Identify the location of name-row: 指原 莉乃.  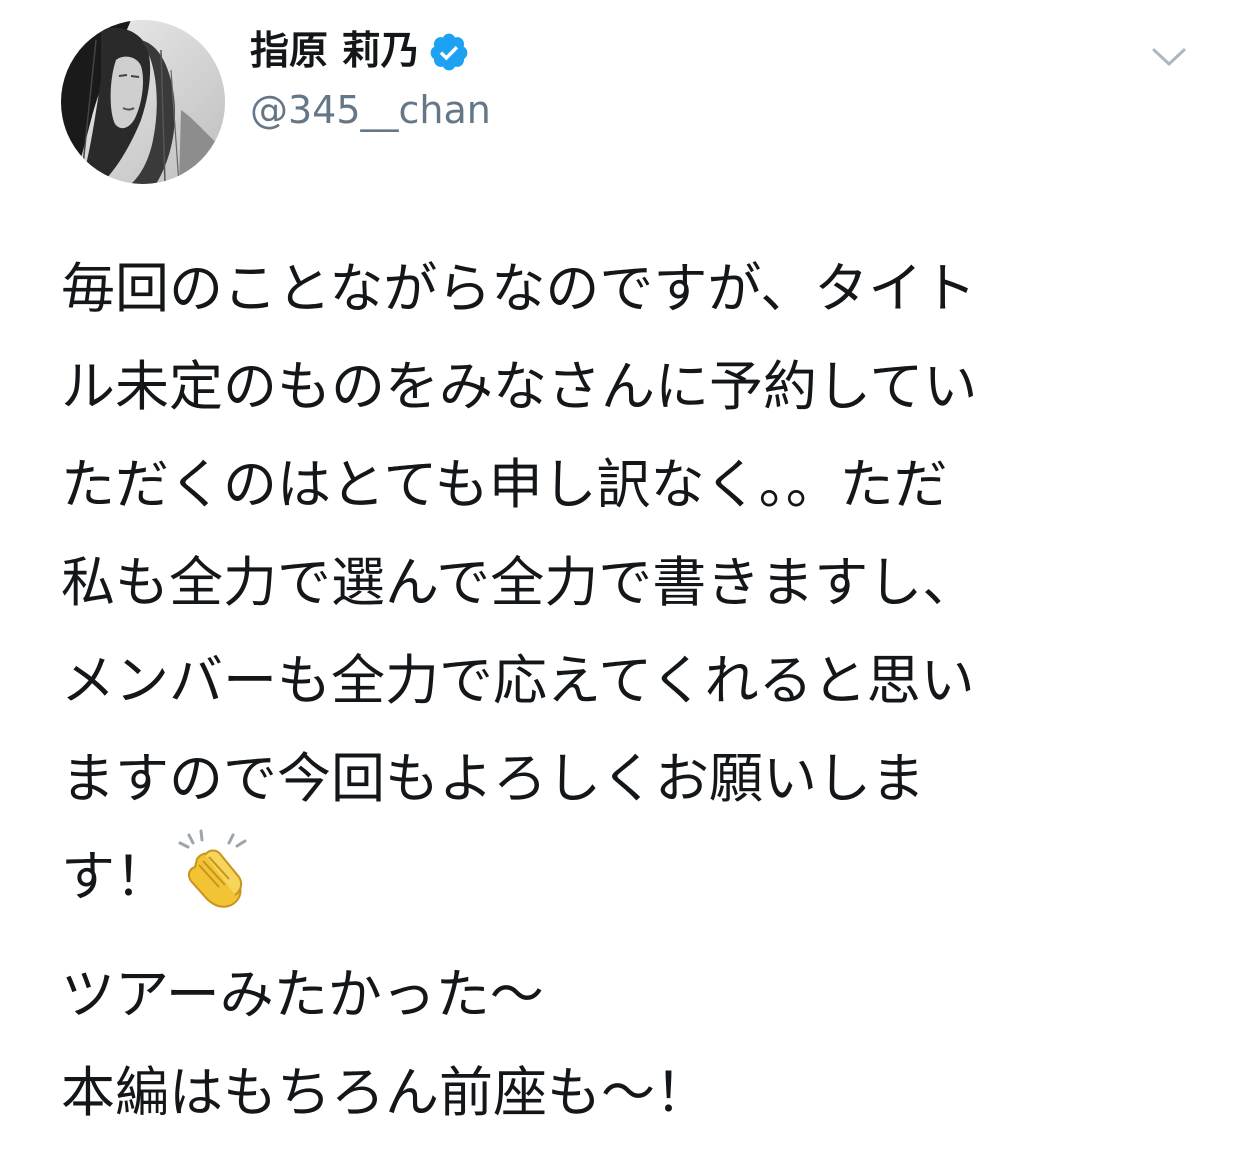
(360, 52).